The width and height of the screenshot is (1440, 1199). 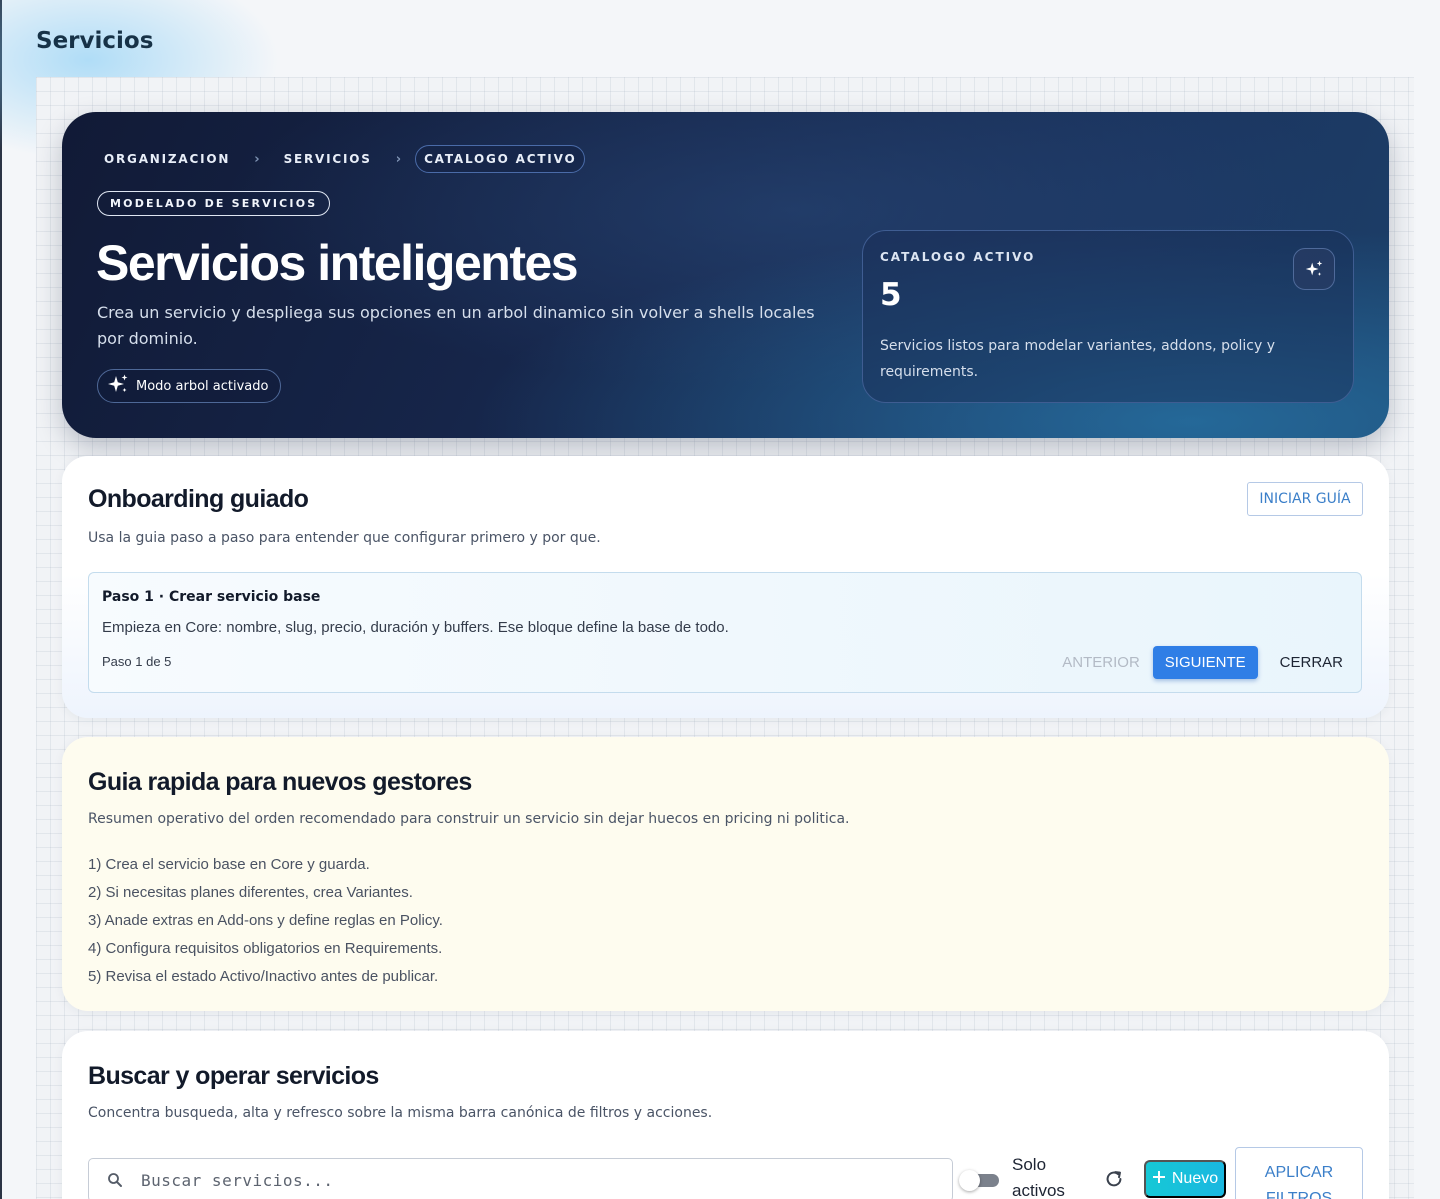 What do you see at coordinates (969, 1180) in the screenshot?
I see `toggle-thumb` at bounding box center [969, 1180].